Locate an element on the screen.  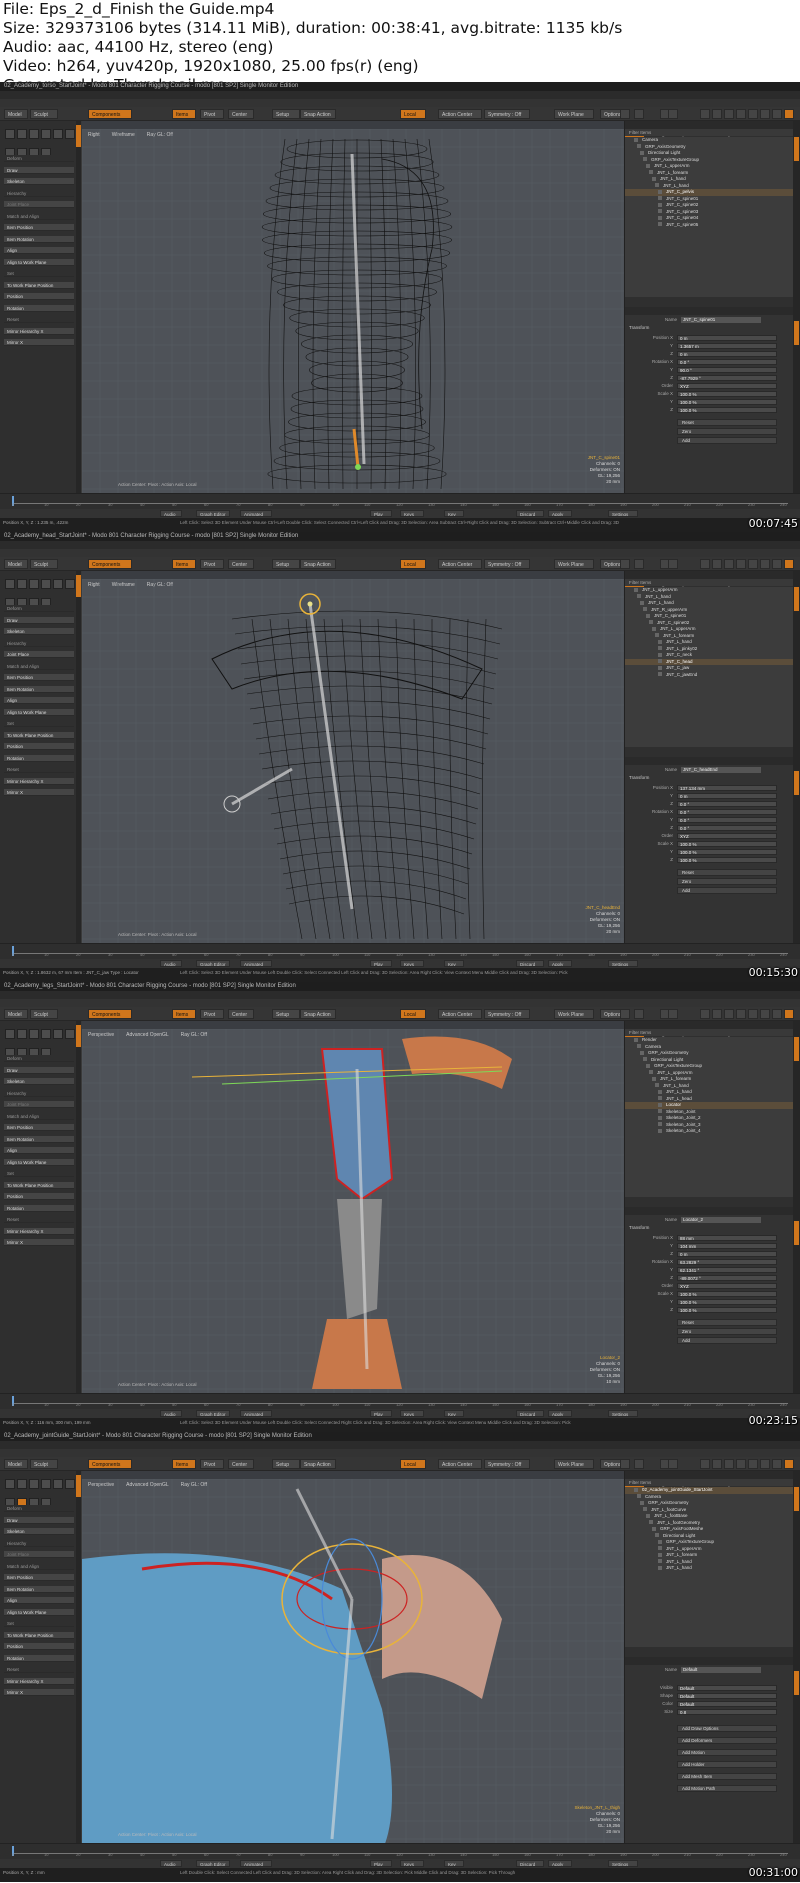
tool-item: Draw is located at coordinates (39, 620).